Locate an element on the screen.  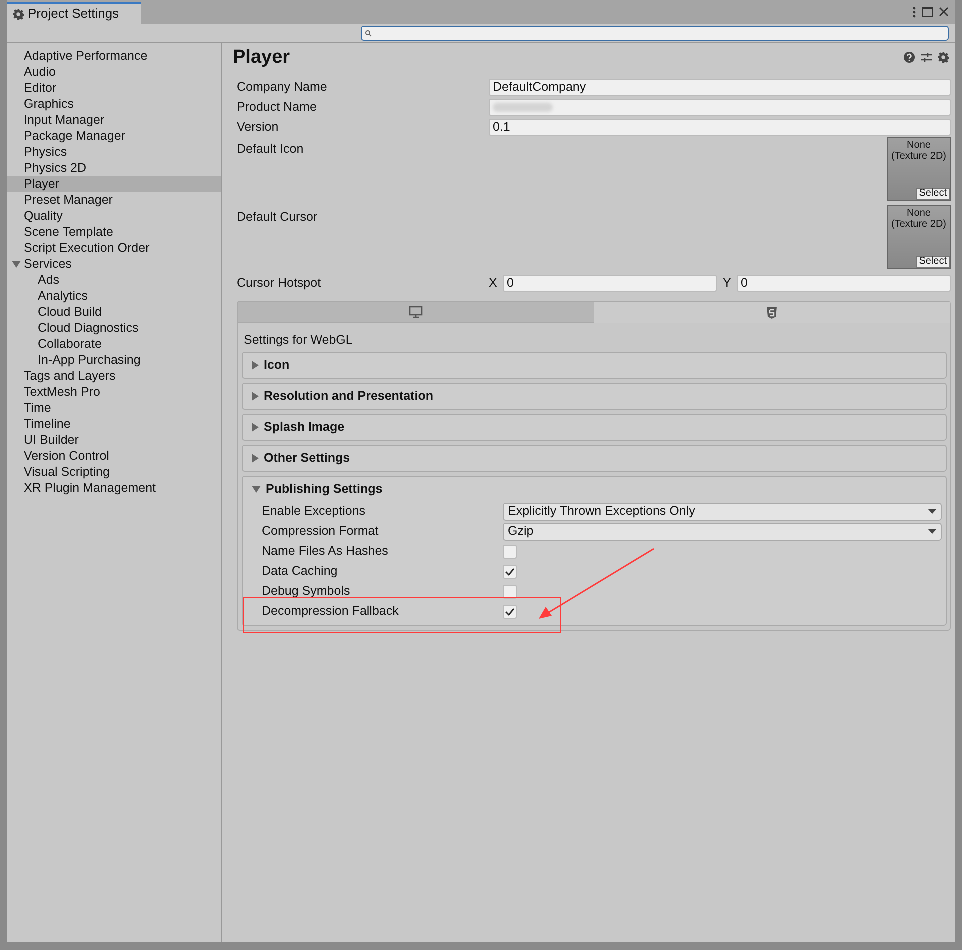
sidebar-item: Analytics is located at coordinates (114, 296).